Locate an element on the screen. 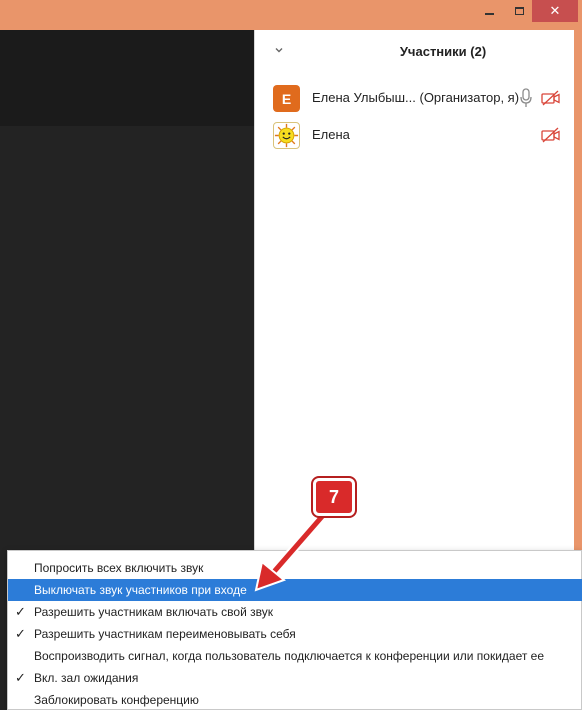 This screenshot has width=582, height=710. close-icon: ✕ is located at coordinates (555, 10).